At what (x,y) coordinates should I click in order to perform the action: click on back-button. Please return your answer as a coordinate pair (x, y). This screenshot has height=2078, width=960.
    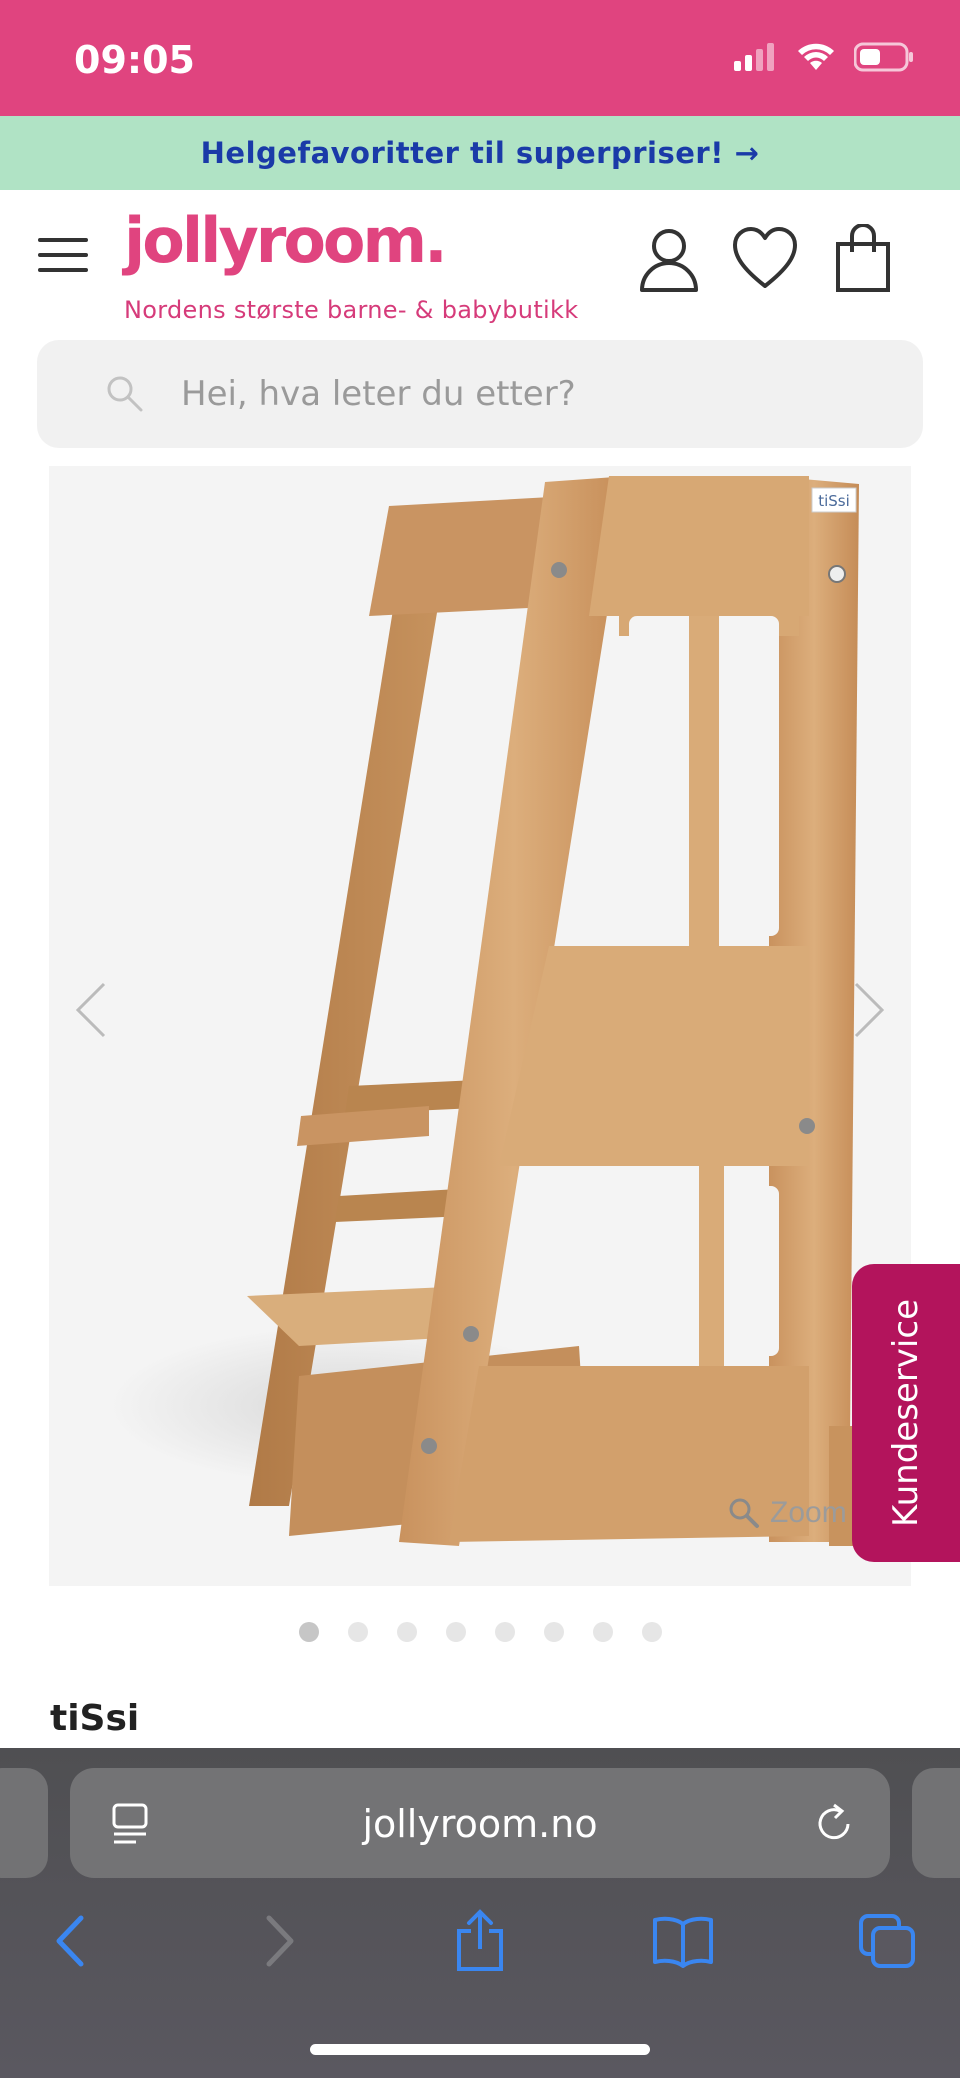
    Looking at the image, I should click on (71, 1941).